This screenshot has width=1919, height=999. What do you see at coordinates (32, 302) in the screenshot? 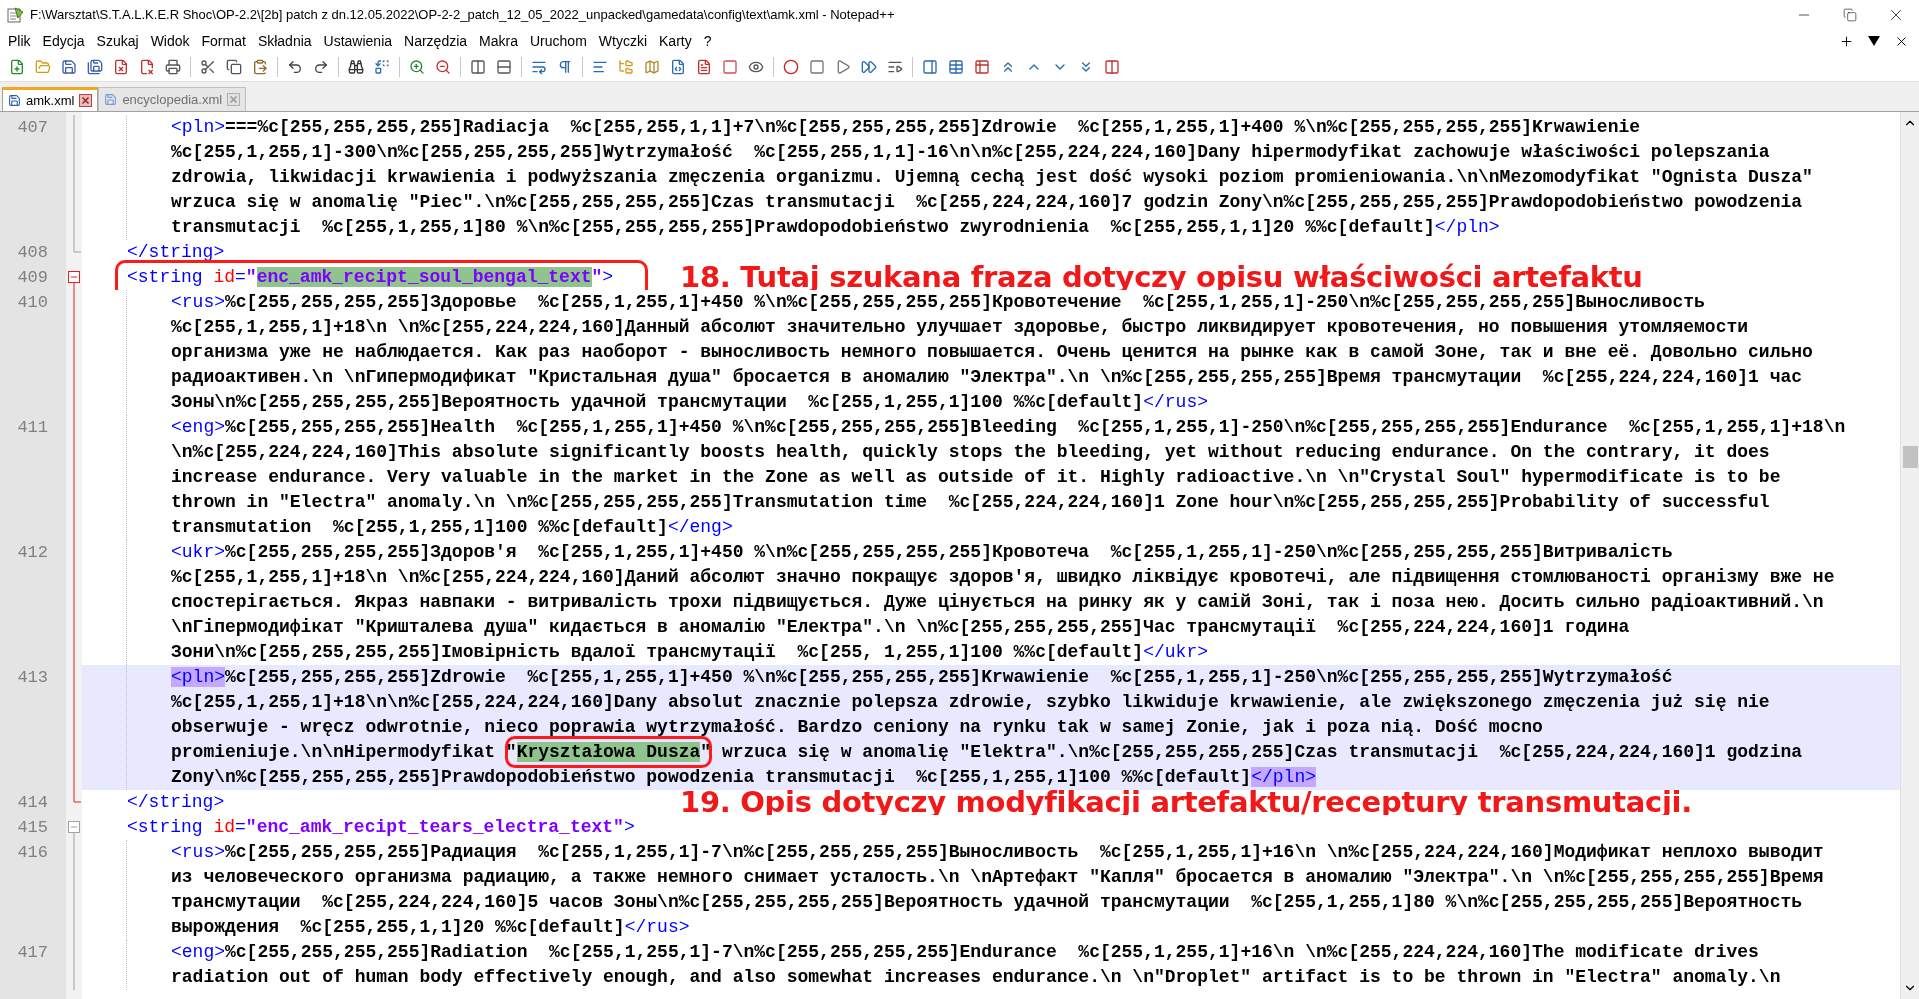
I see `line-number: 410` at bounding box center [32, 302].